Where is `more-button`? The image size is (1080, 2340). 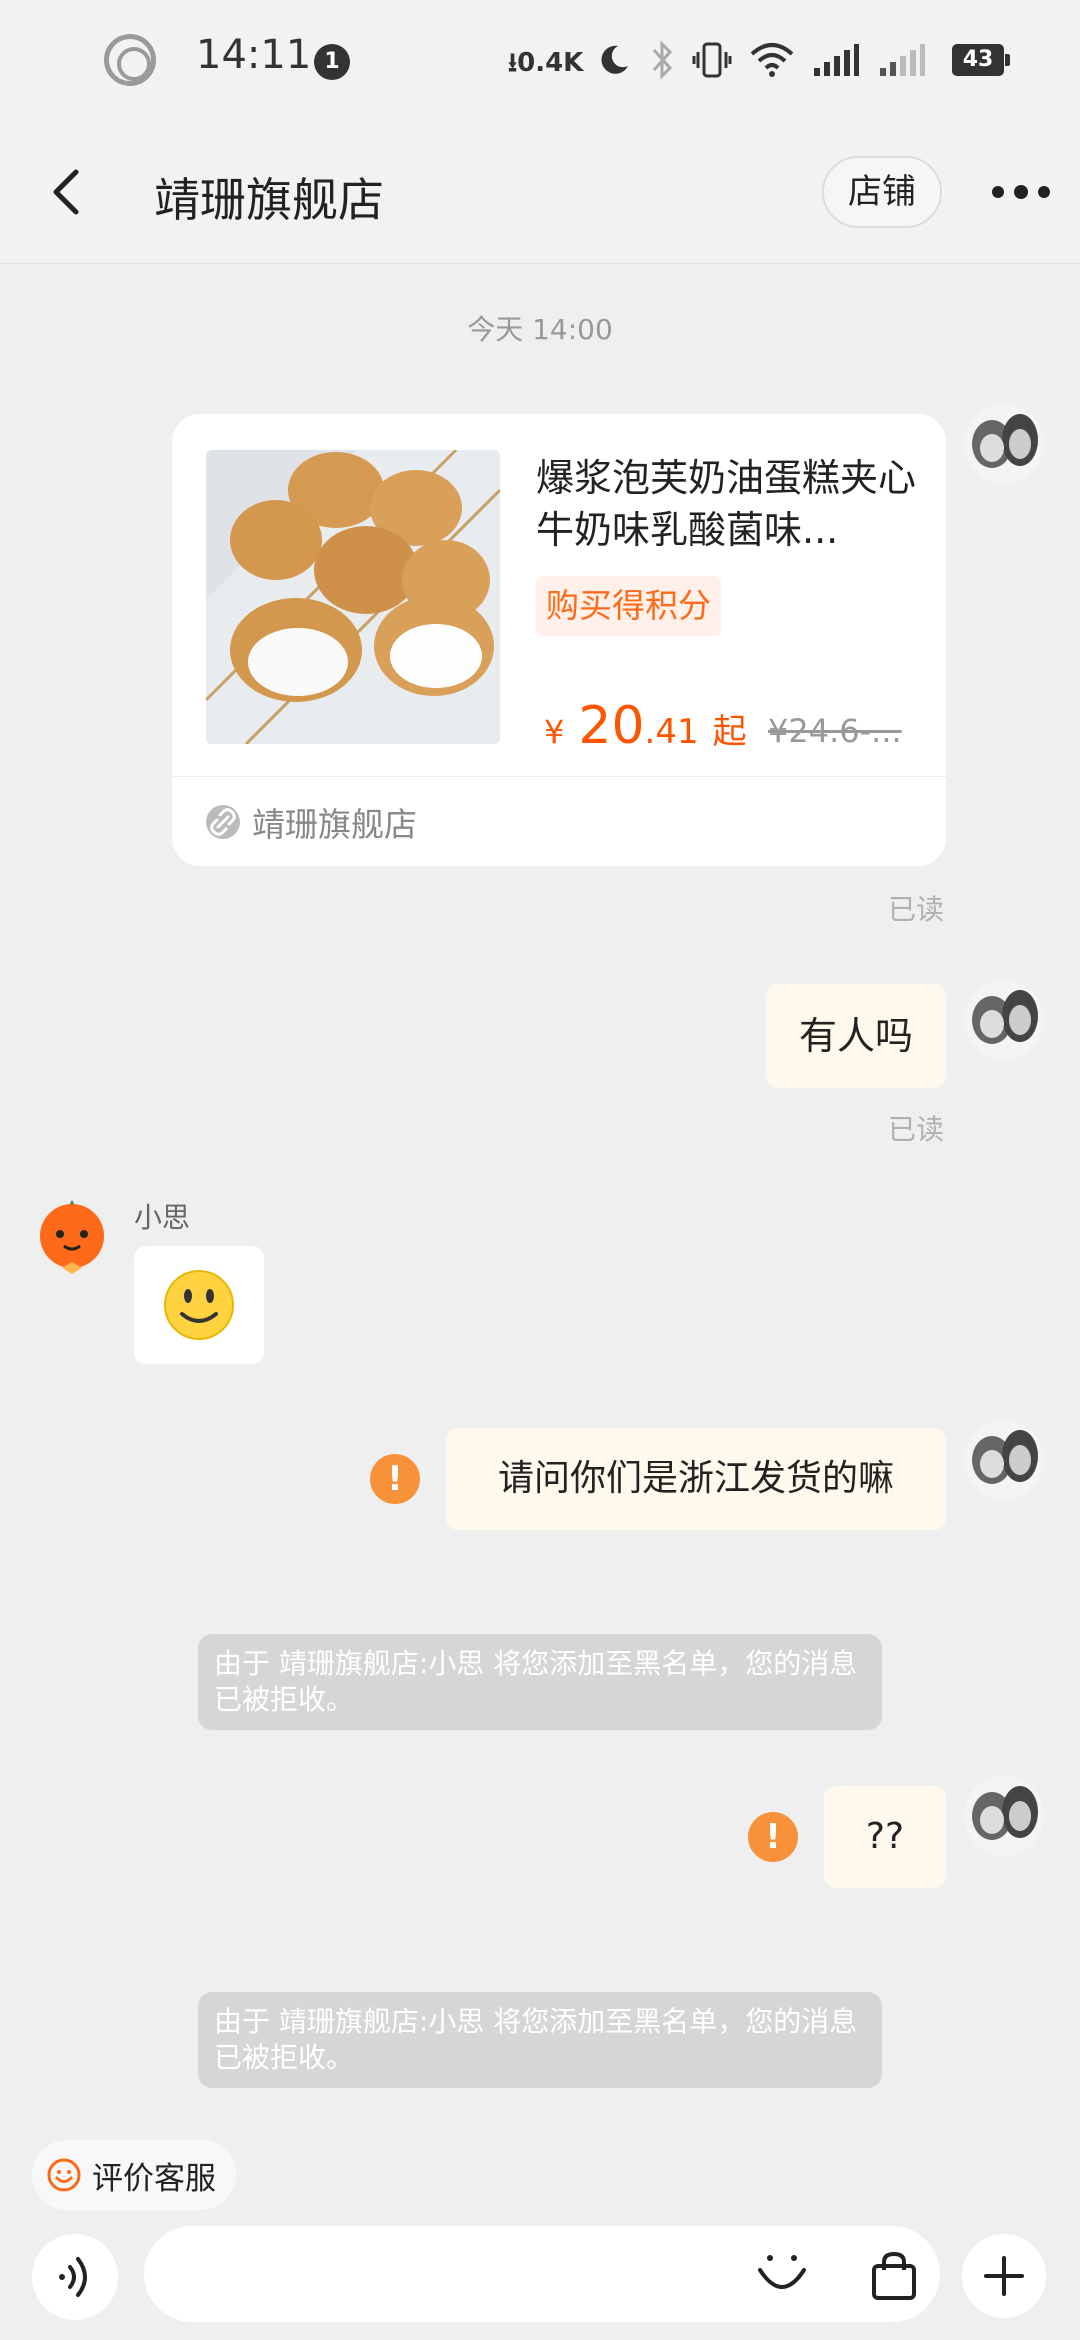
more-button is located at coordinates (1021, 192).